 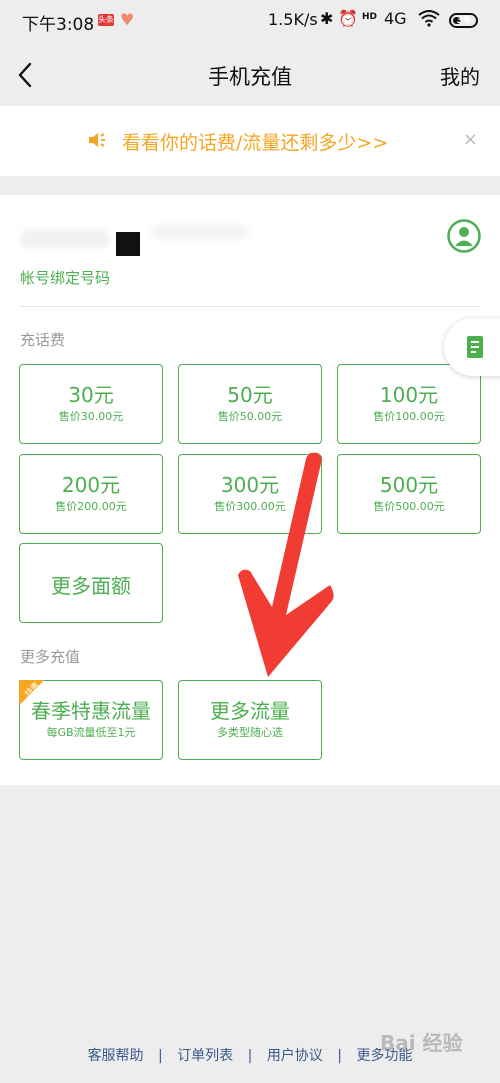 I want to click on topup-section-title: 充话费, so click(x=43, y=340).